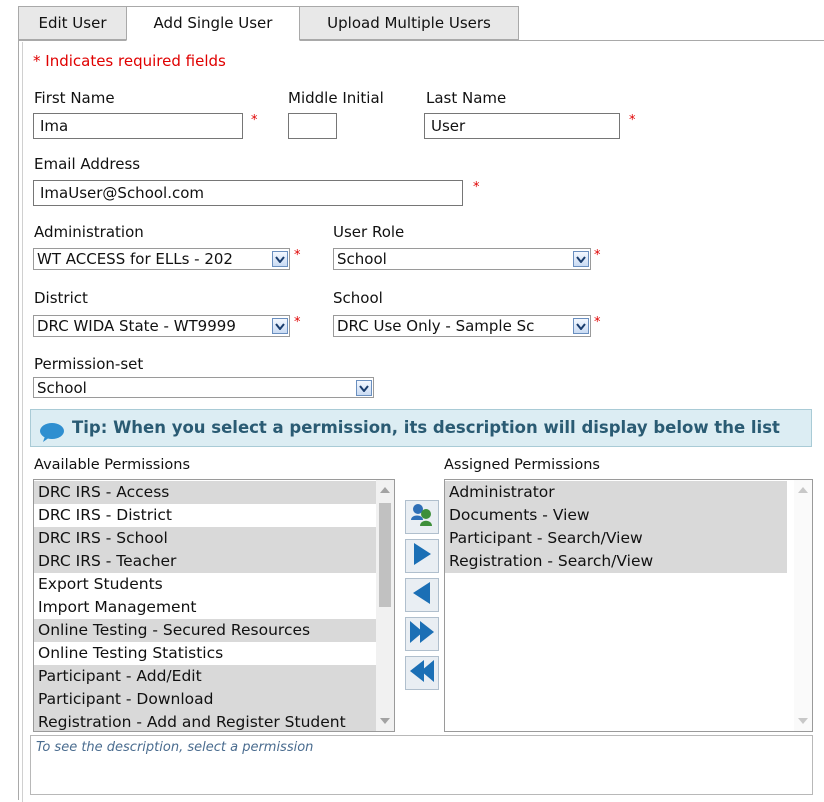  I want to click on administration-select-value: WT ACCESS for ELLs - 202, so click(135, 259).